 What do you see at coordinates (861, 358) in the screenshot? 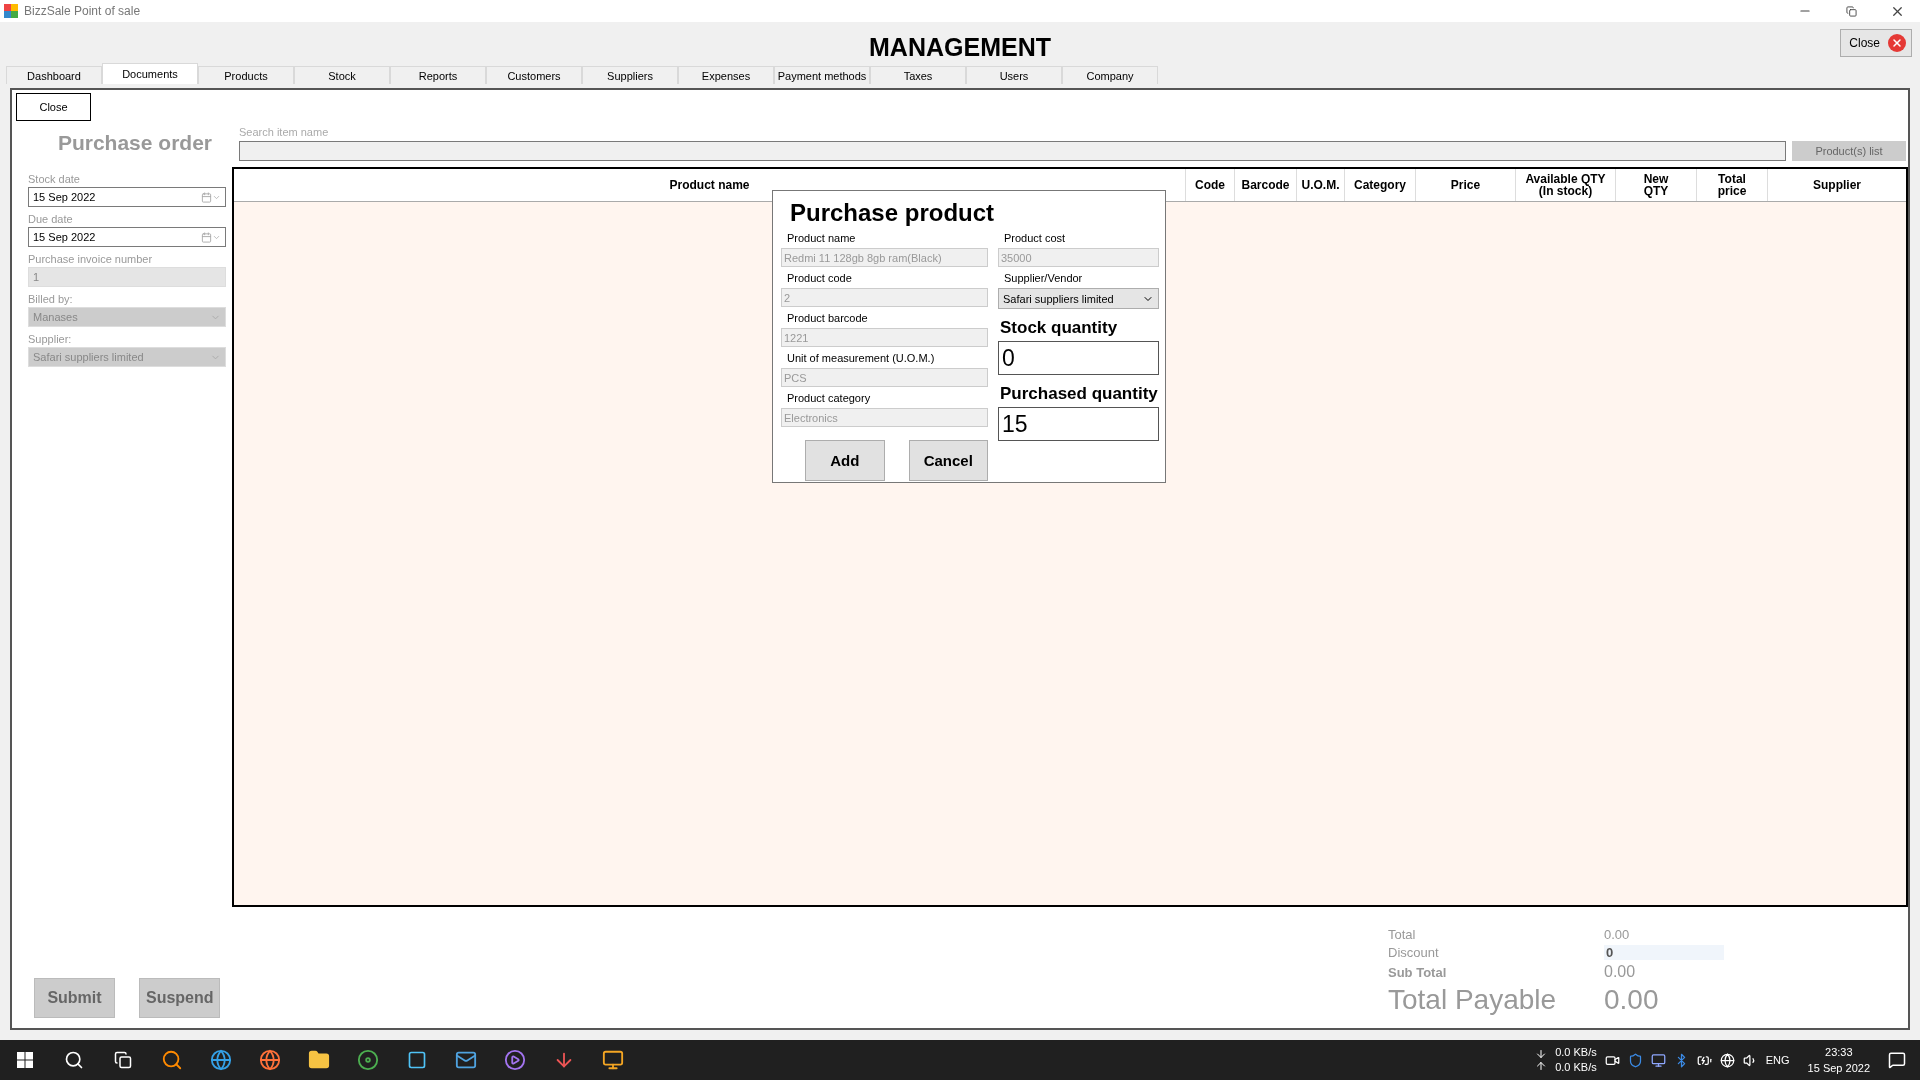
I see `field-label: Unit of measurement (U.O.M.)` at bounding box center [861, 358].